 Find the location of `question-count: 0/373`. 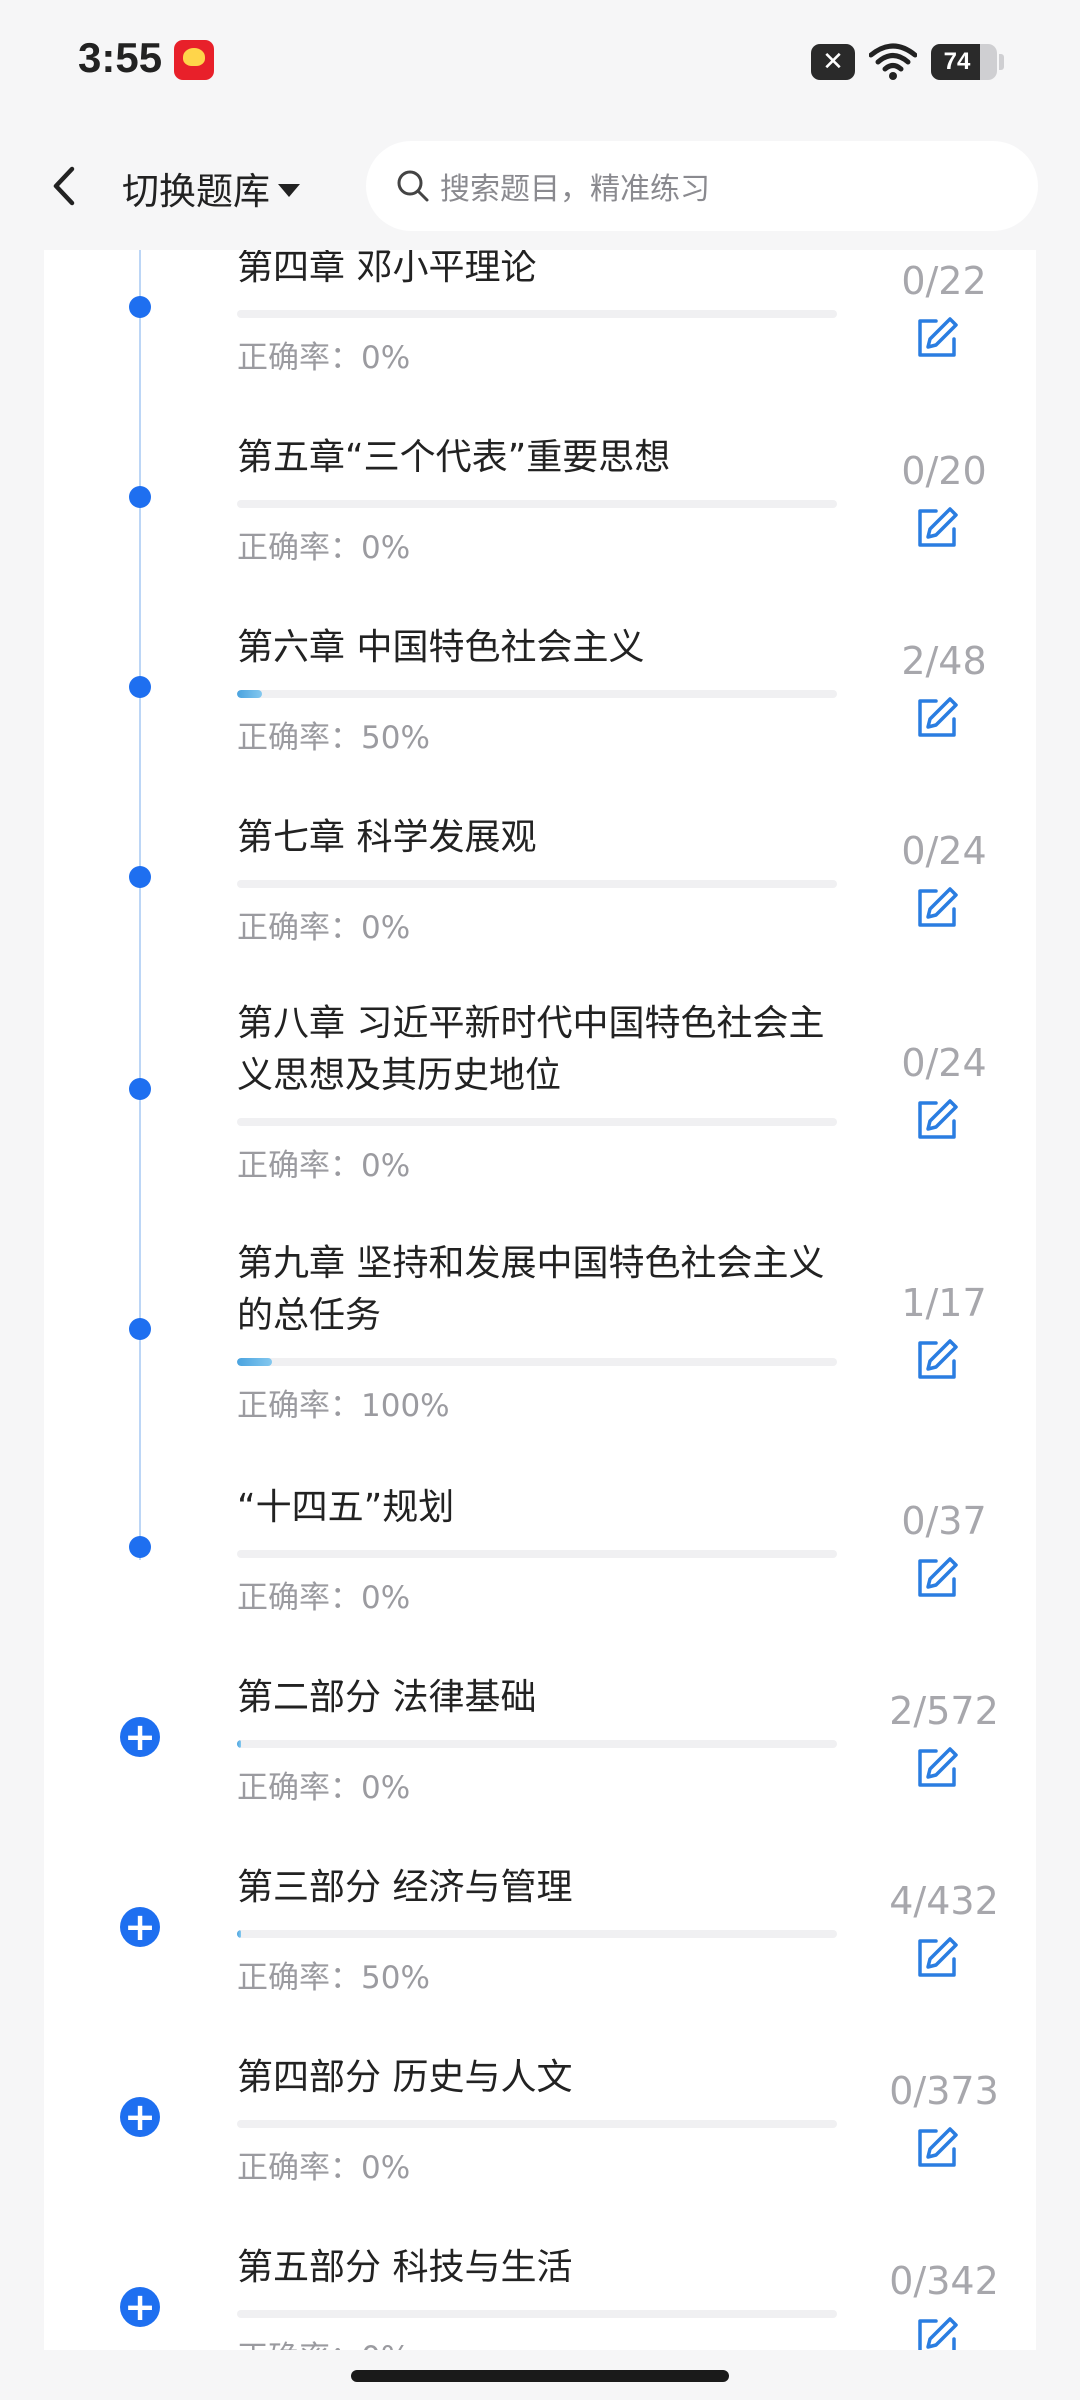

question-count: 0/373 is located at coordinates (944, 2091).